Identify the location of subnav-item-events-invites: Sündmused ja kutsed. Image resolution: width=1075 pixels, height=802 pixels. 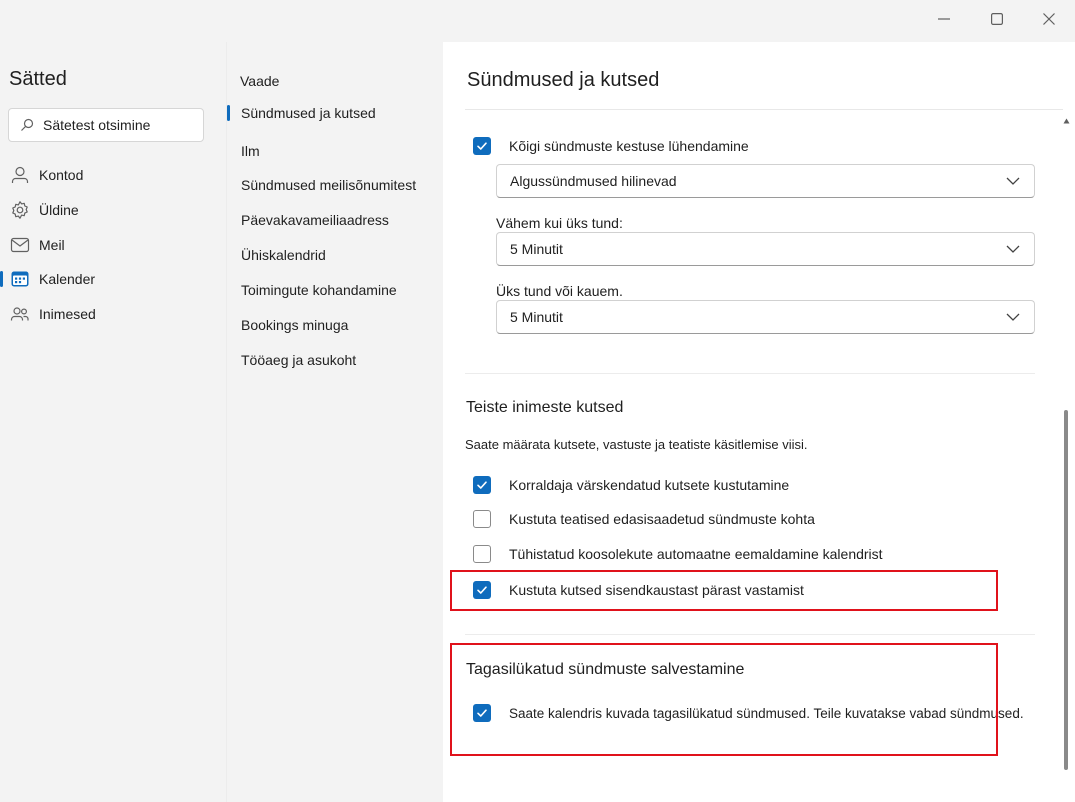
(335, 113).